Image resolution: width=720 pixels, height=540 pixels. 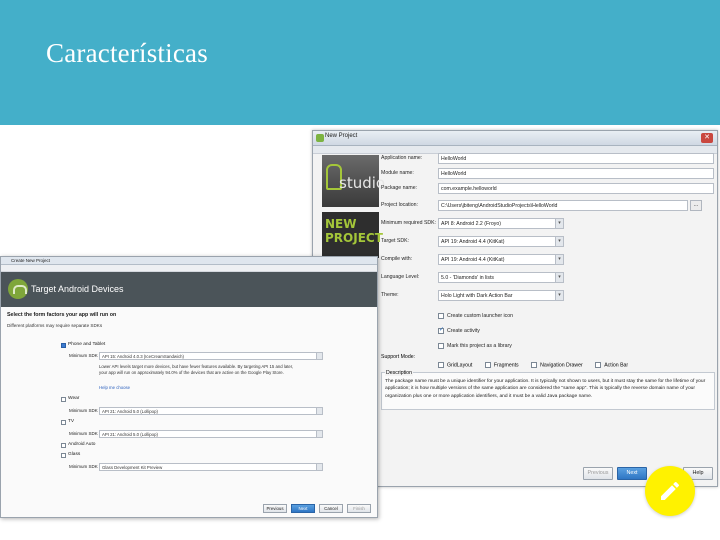 What do you see at coordinates (189, 261) in the screenshot?
I see `target-devices-titlebar: Create New Project` at bounding box center [189, 261].